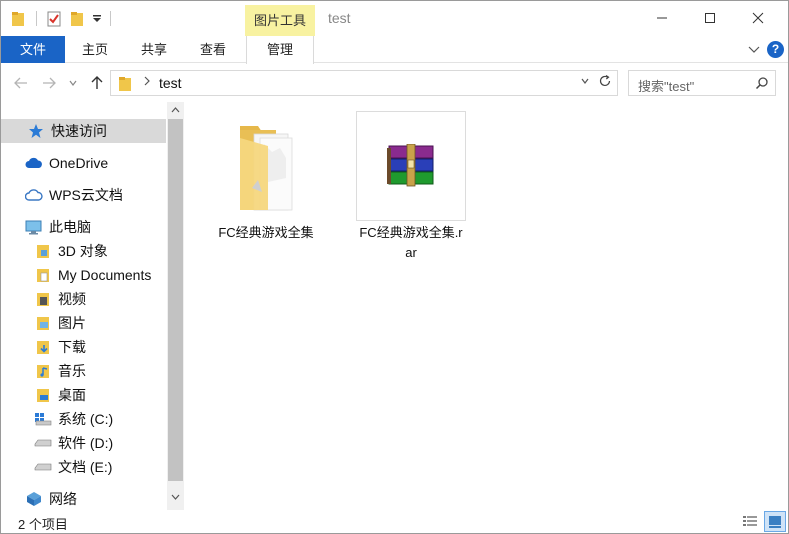  I want to click on nav-item-label: WPS云文档, so click(86, 195).